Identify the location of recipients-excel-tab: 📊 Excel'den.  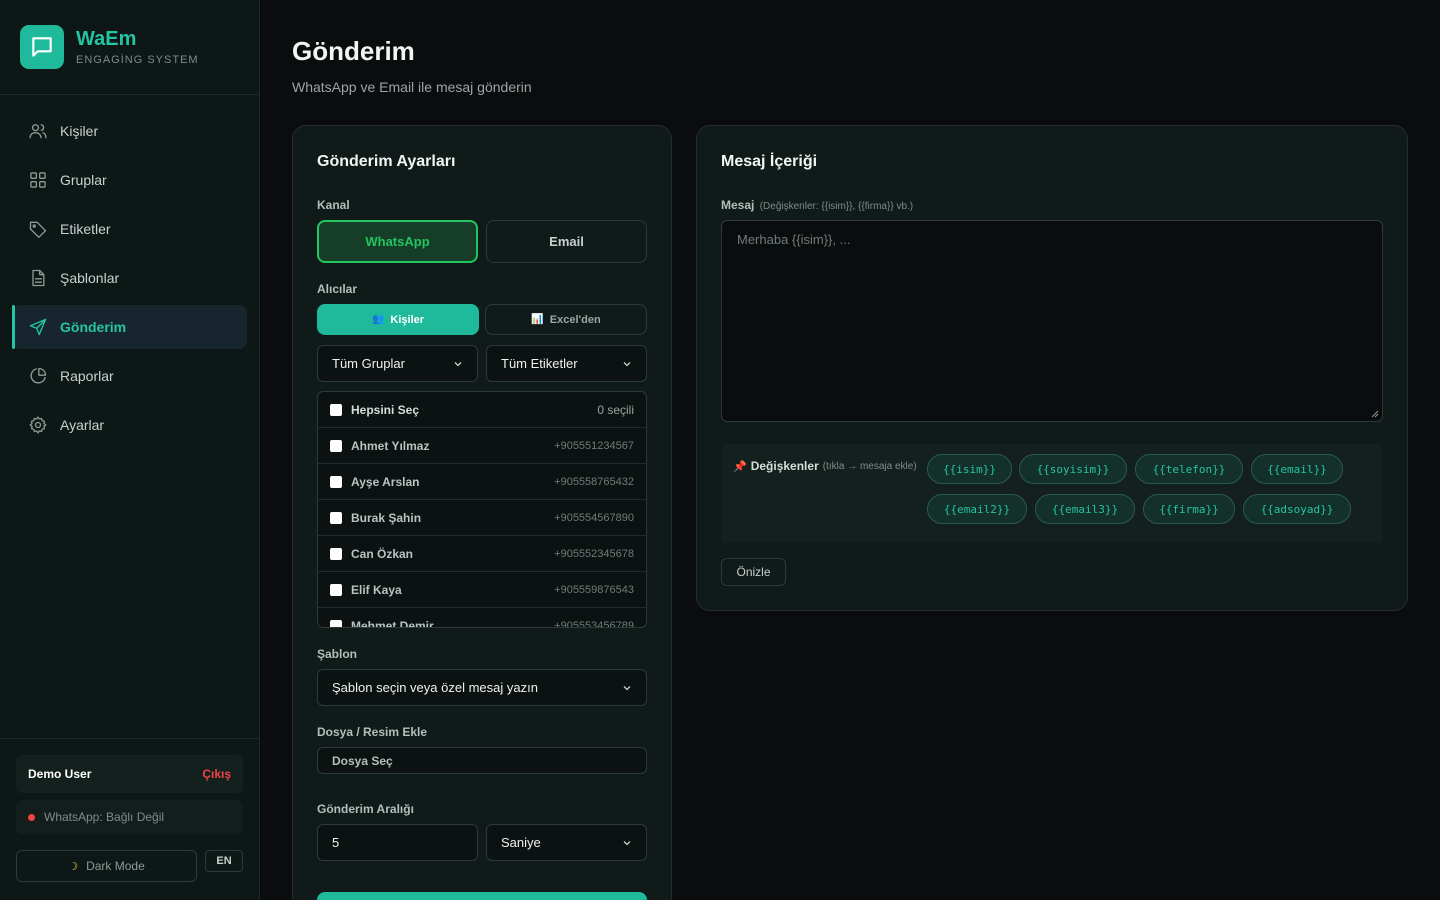
(566, 319).